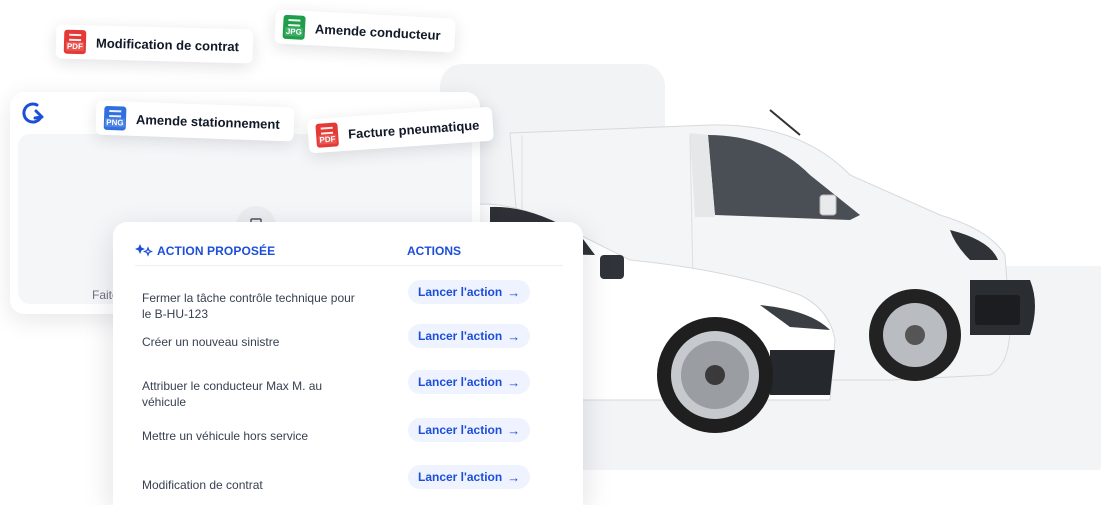 The width and height of the screenshot is (1101, 505). Describe the element at coordinates (434, 251) in the screenshot. I see `column-header-actions: ACTIONS` at that location.